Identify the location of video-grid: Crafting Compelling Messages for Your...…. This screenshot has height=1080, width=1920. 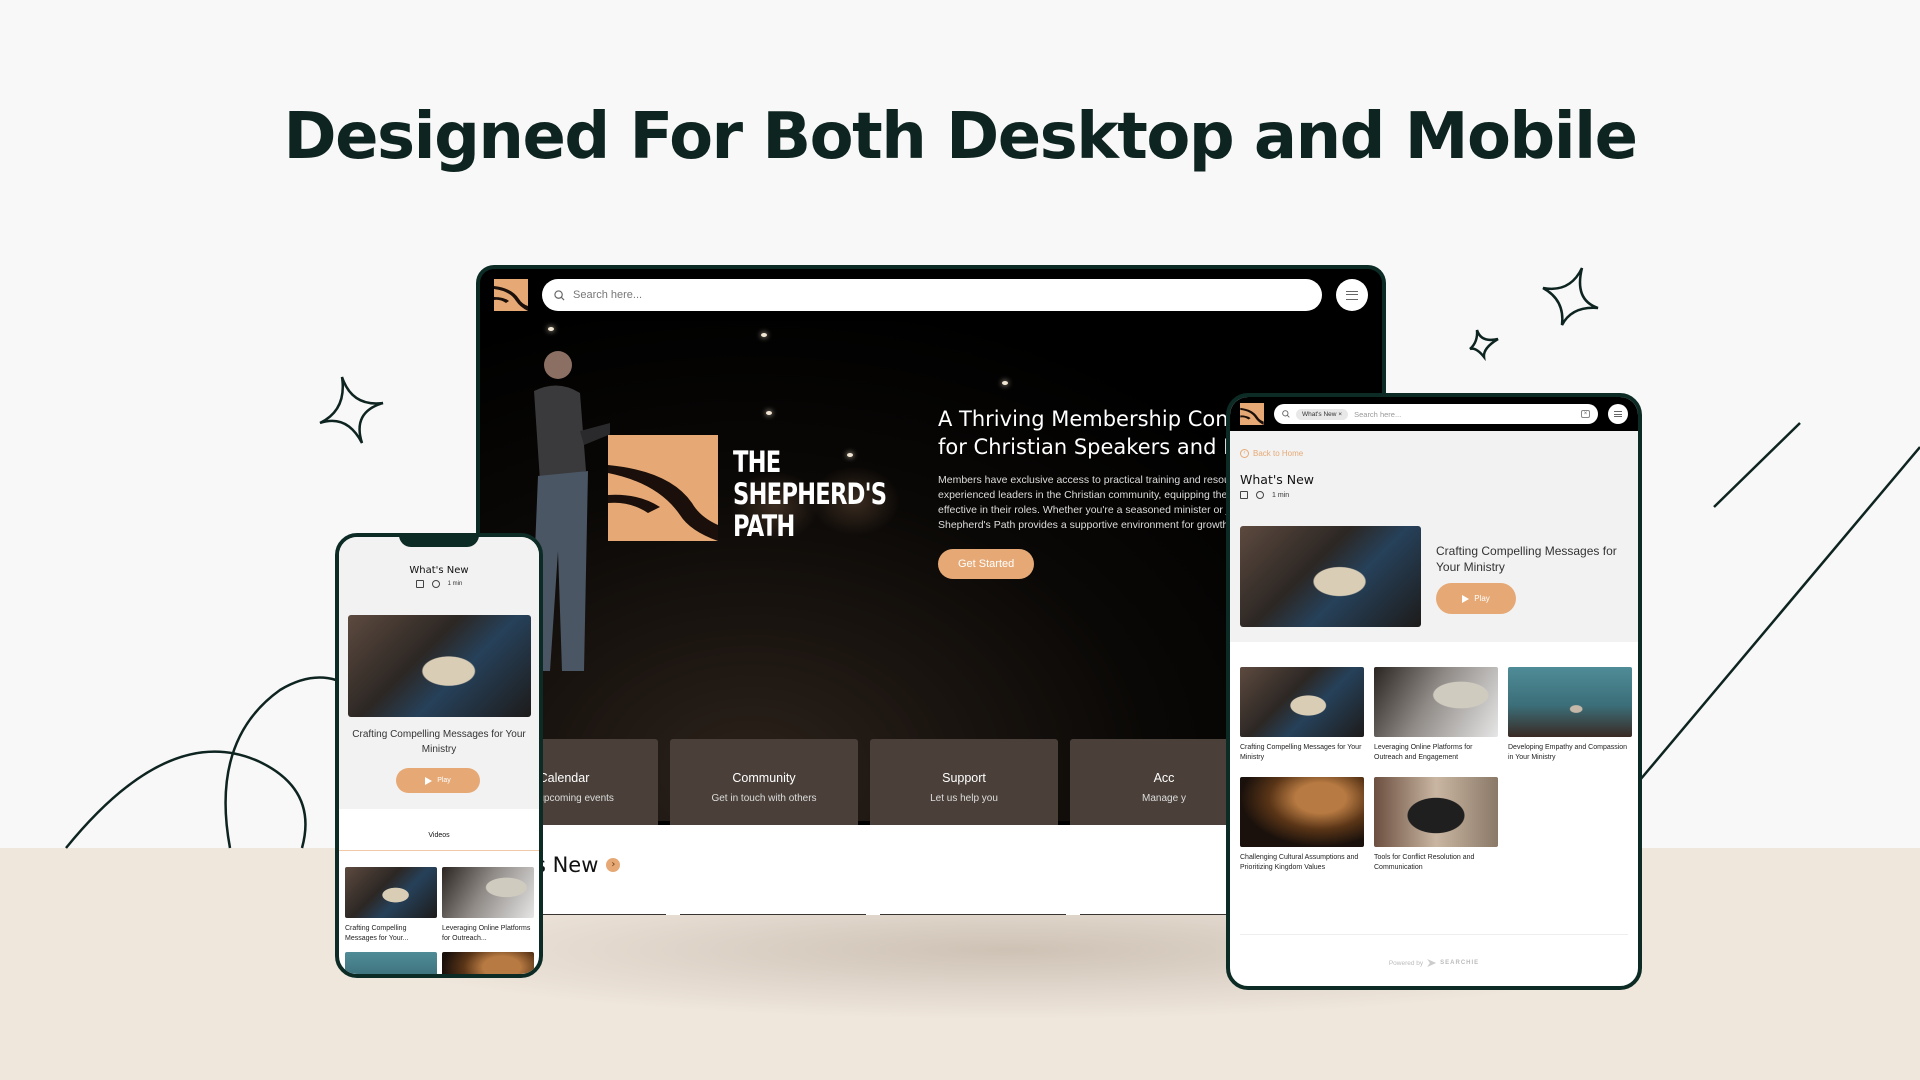
(439, 920).